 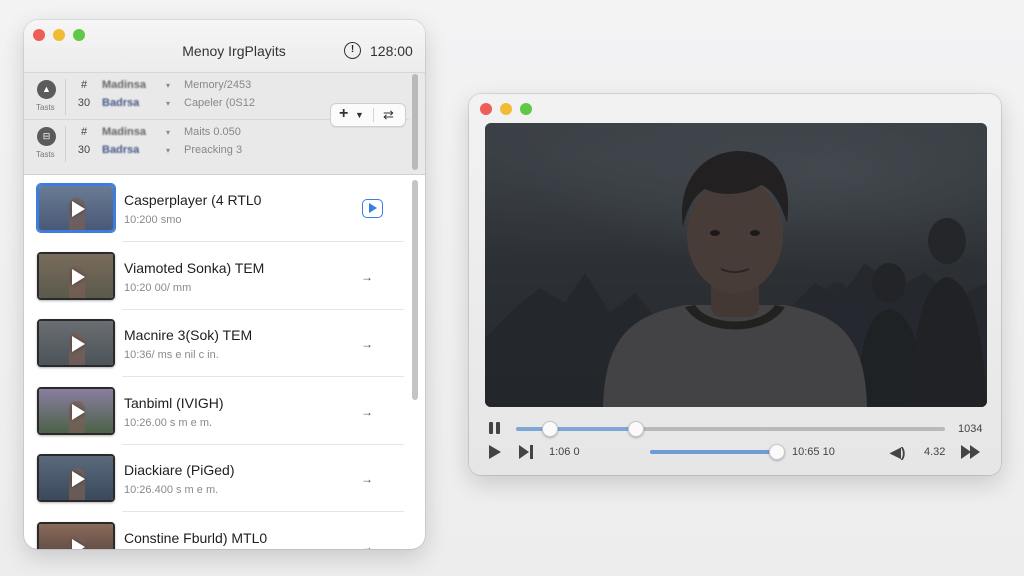 What do you see at coordinates (970, 429) in the screenshot?
I see `total-time: 1034` at bounding box center [970, 429].